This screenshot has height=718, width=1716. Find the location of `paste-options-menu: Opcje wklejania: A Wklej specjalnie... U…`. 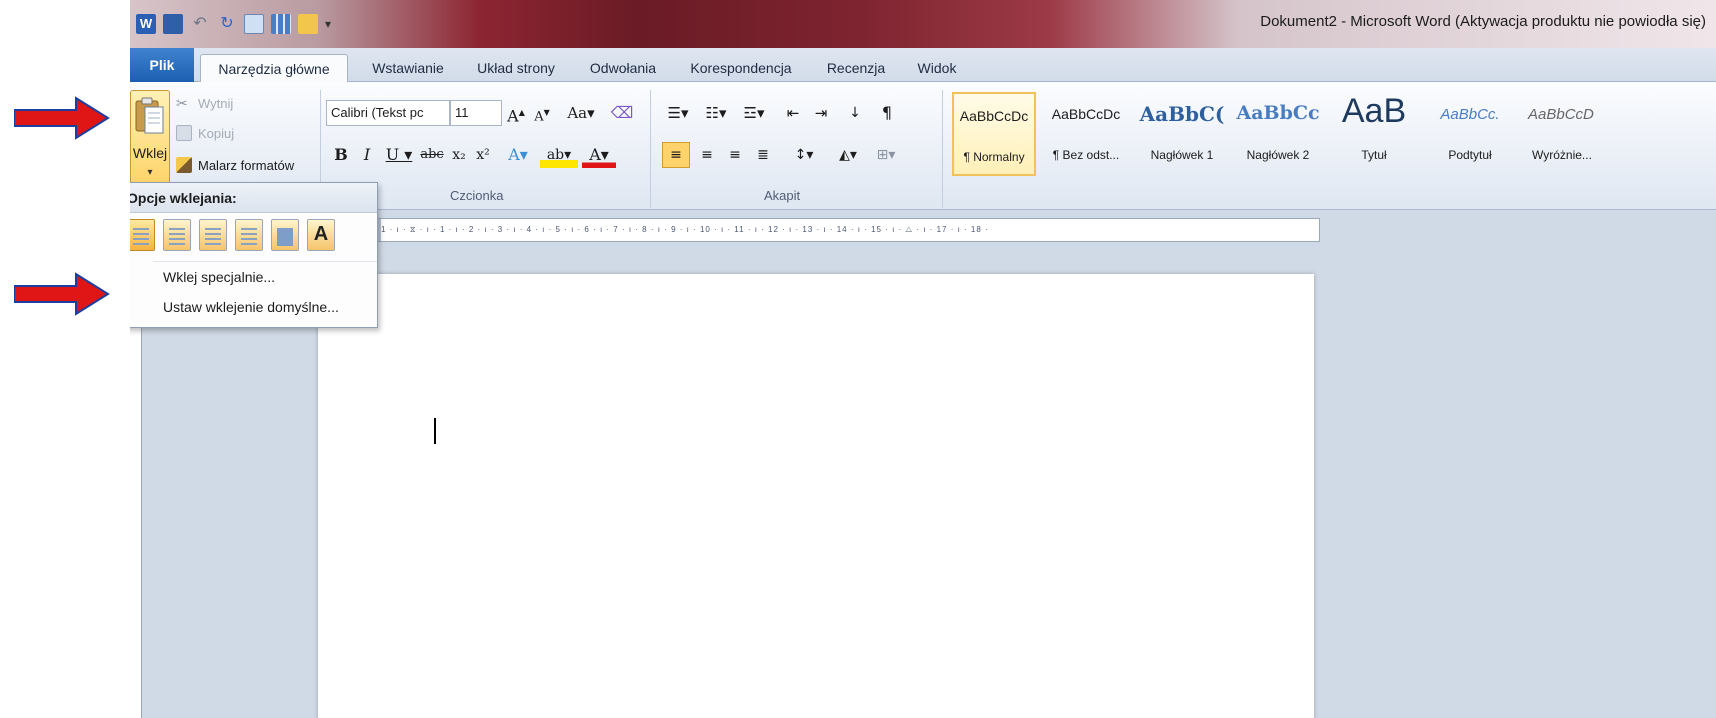

paste-options-menu: Opcje wklejania: A Wklej specjalnie... U… is located at coordinates (254, 255).